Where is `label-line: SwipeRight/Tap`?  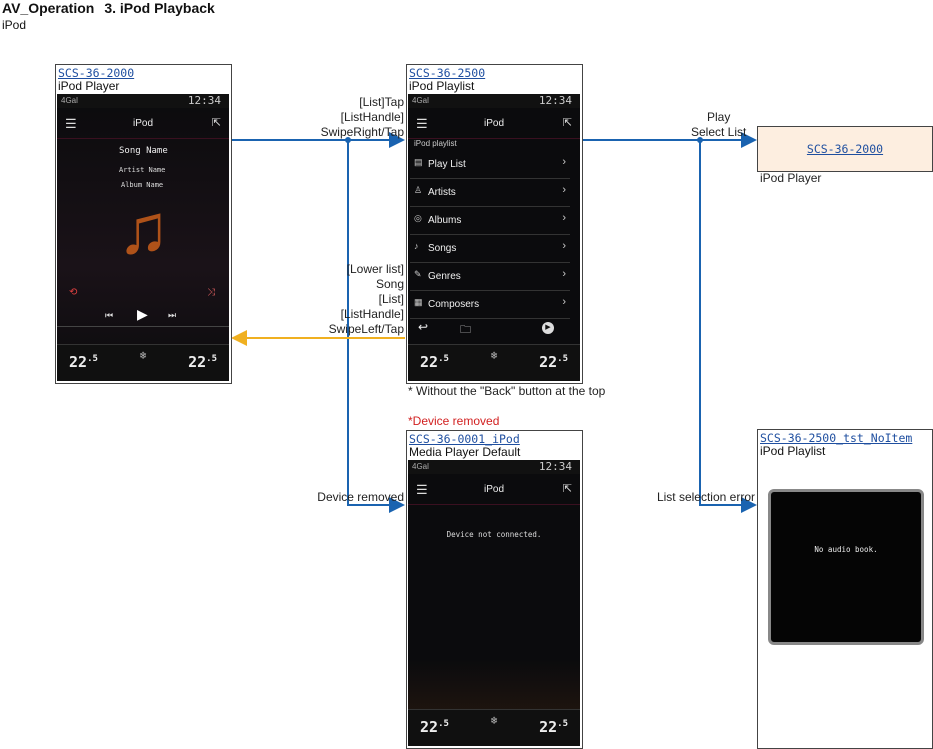 label-line: SwipeRight/Tap is located at coordinates (362, 132).